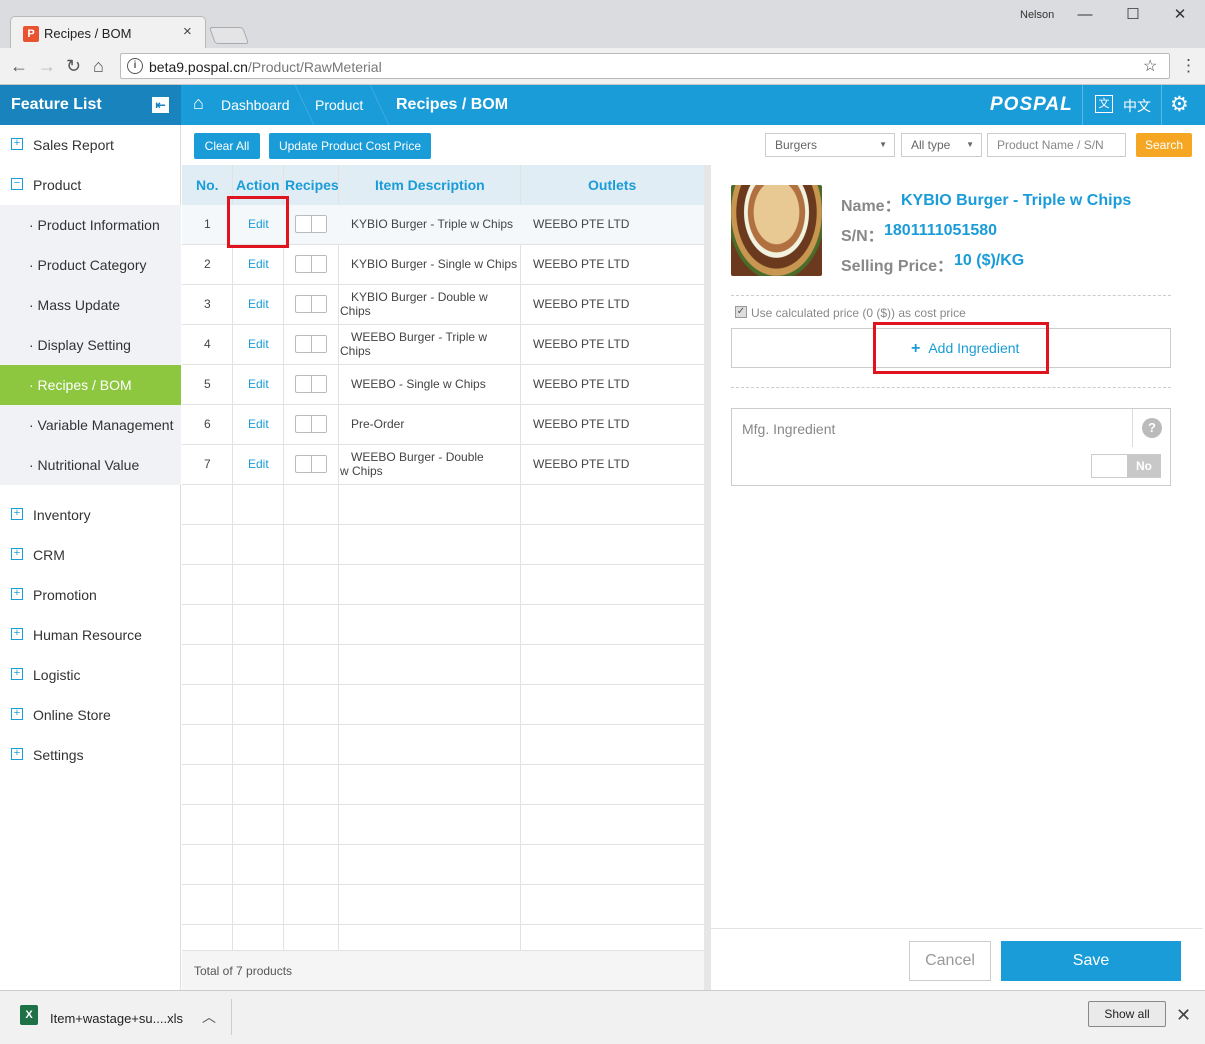 The image size is (1205, 1044). I want to click on update-cost-price-button: Update Product Cost Price, so click(350, 146).